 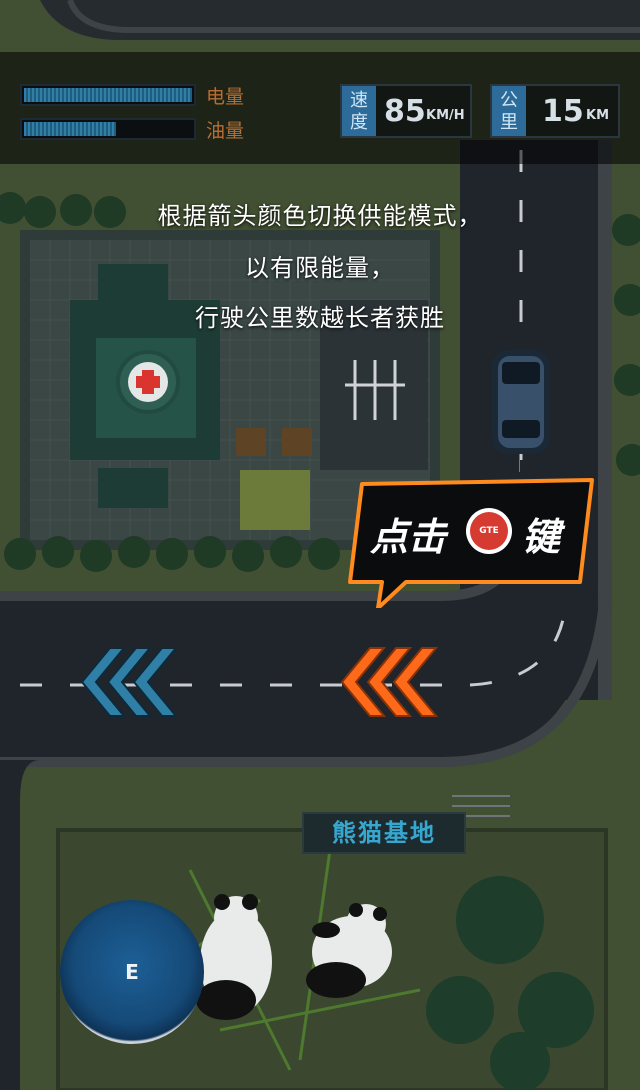 I want to click on distance-value: 15, so click(x=563, y=111).